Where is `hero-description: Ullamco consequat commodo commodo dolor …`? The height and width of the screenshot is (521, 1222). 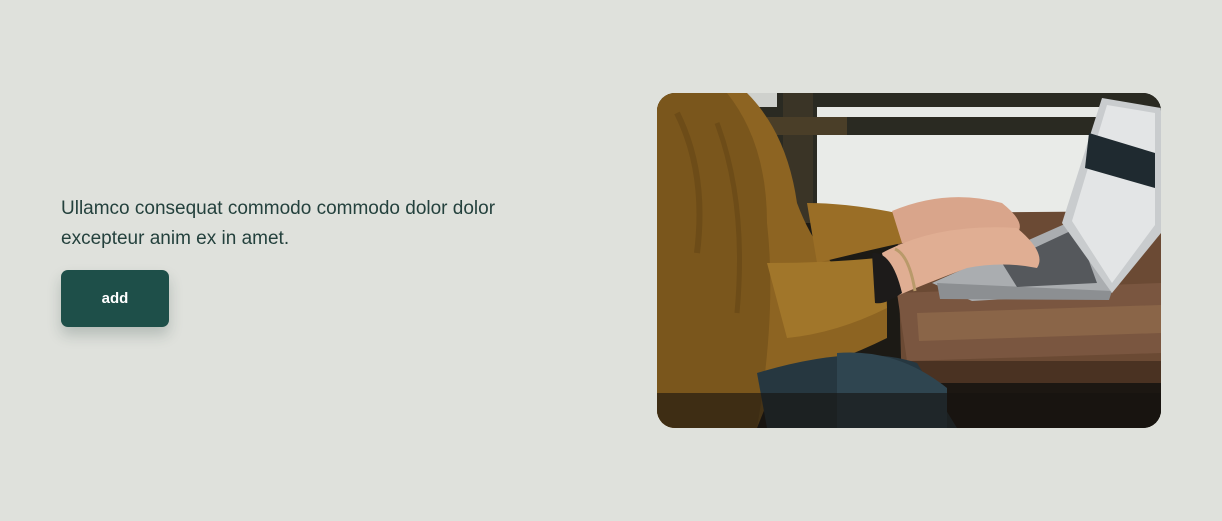
hero-description: Ullamco consequat commodo commodo dolor … is located at coordinates (278, 223).